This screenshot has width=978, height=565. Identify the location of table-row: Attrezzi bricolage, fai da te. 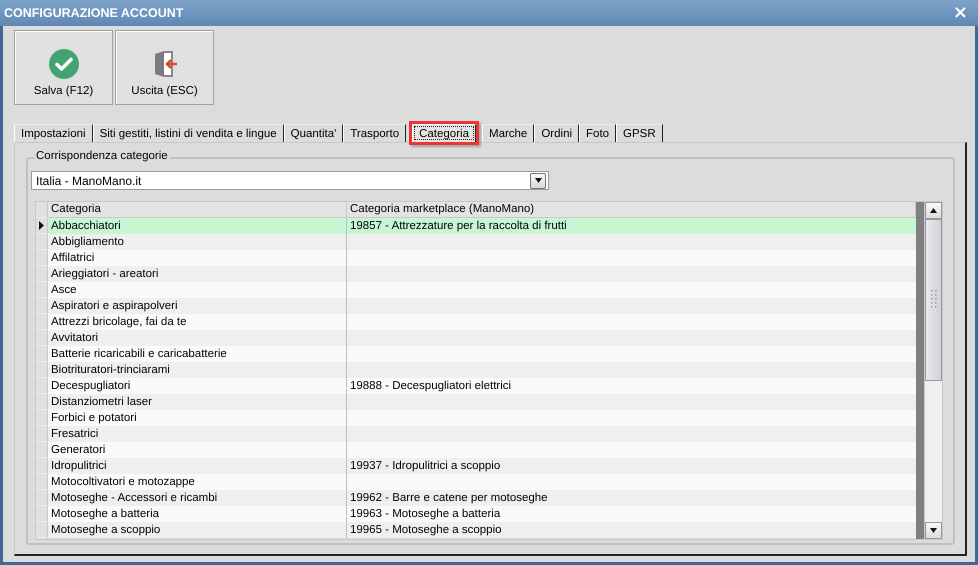
(476, 322).